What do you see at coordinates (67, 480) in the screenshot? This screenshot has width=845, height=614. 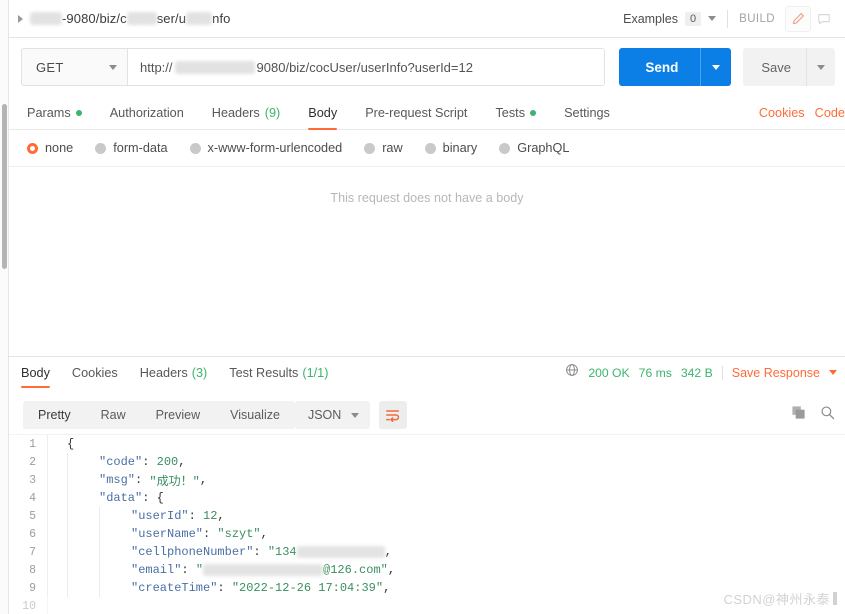 I see `indent-guide` at bounding box center [67, 480].